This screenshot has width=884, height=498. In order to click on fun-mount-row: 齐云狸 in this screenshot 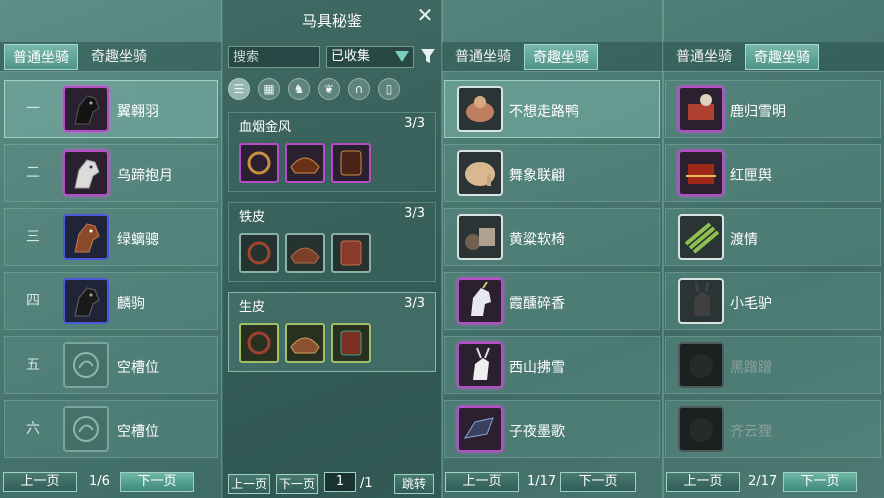, I will do `click(773, 429)`.